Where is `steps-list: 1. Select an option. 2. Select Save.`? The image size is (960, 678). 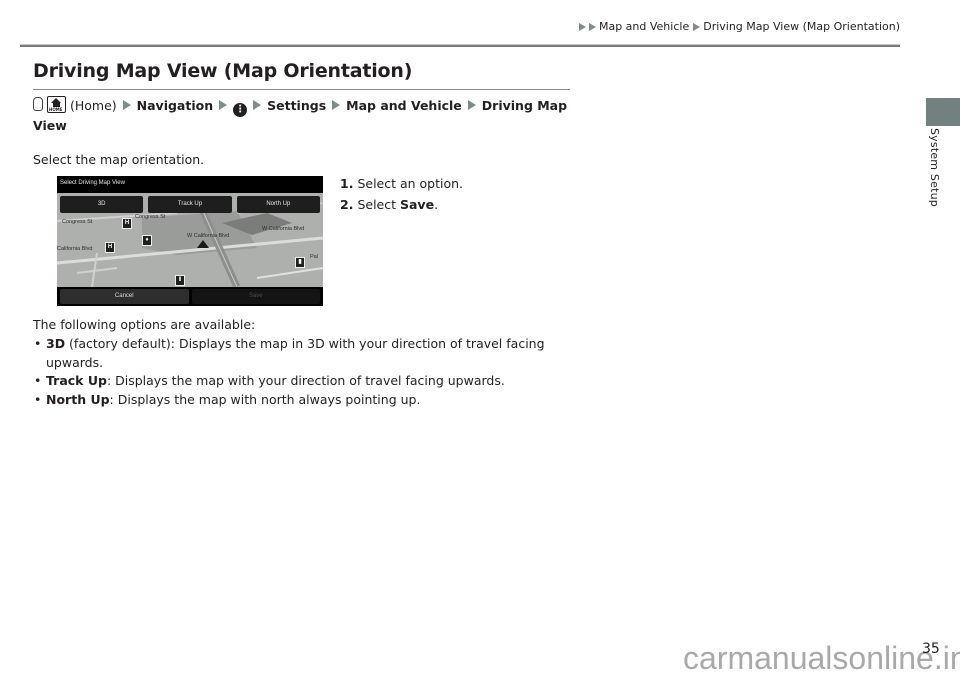
steps-list: 1. Select an option. 2. Select Save. is located at coordinates (401, 194).